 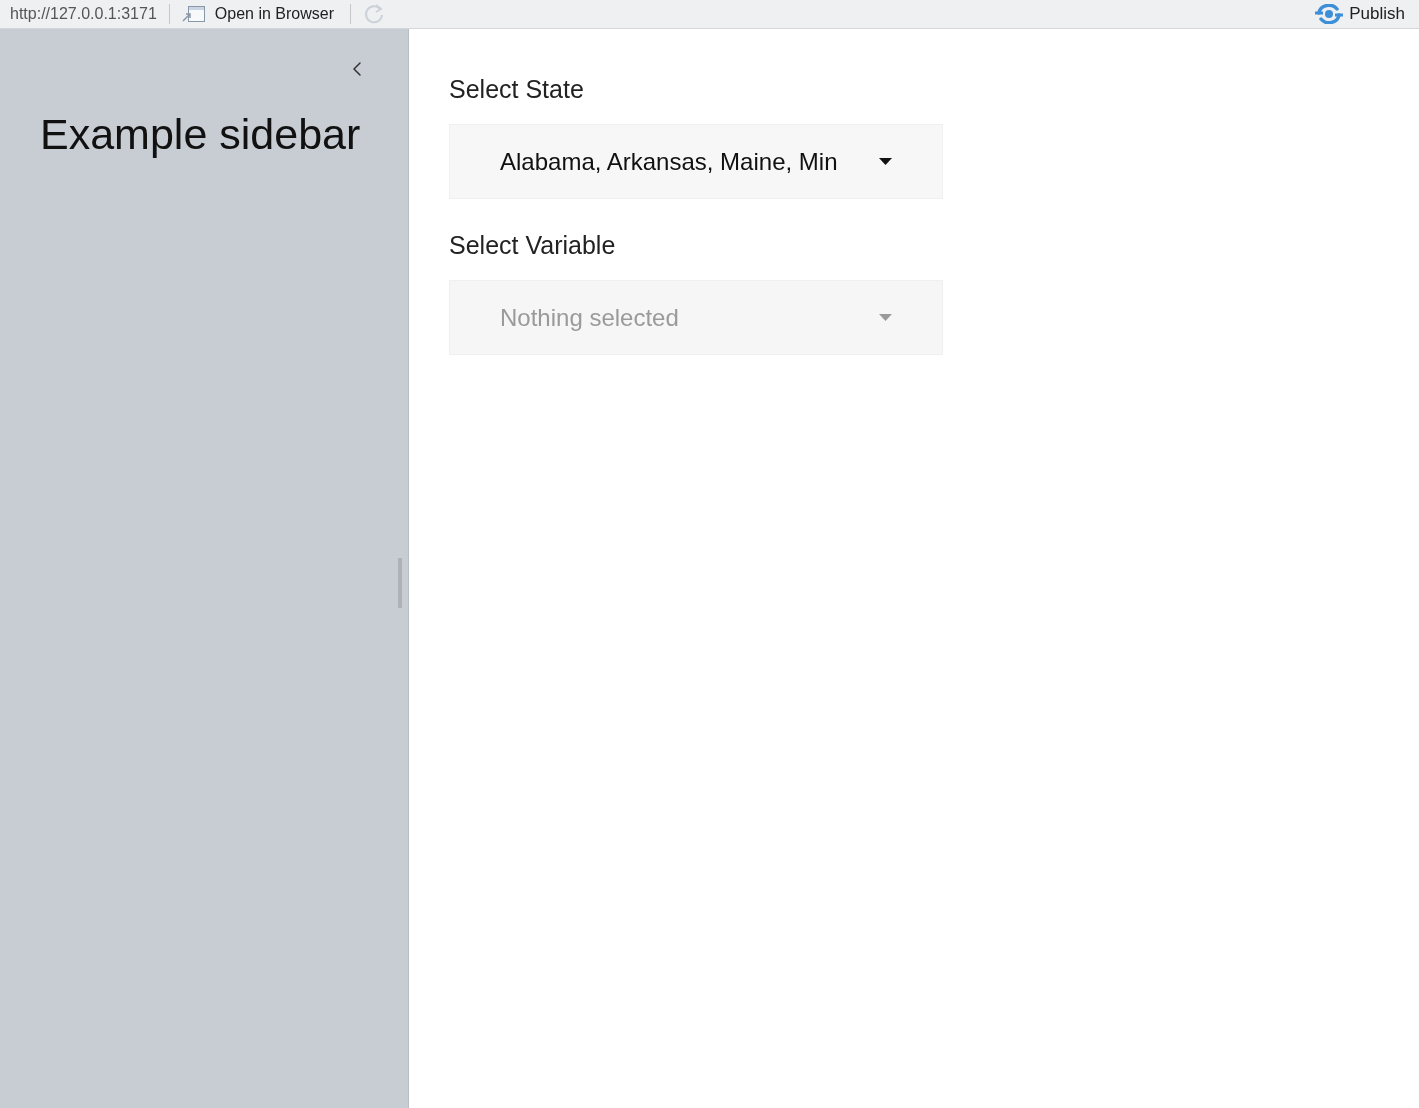 What do you see at coordinates (193, 14) in the screenshot?
I see `window-arrow-icon` at bounding box center [193, 14].